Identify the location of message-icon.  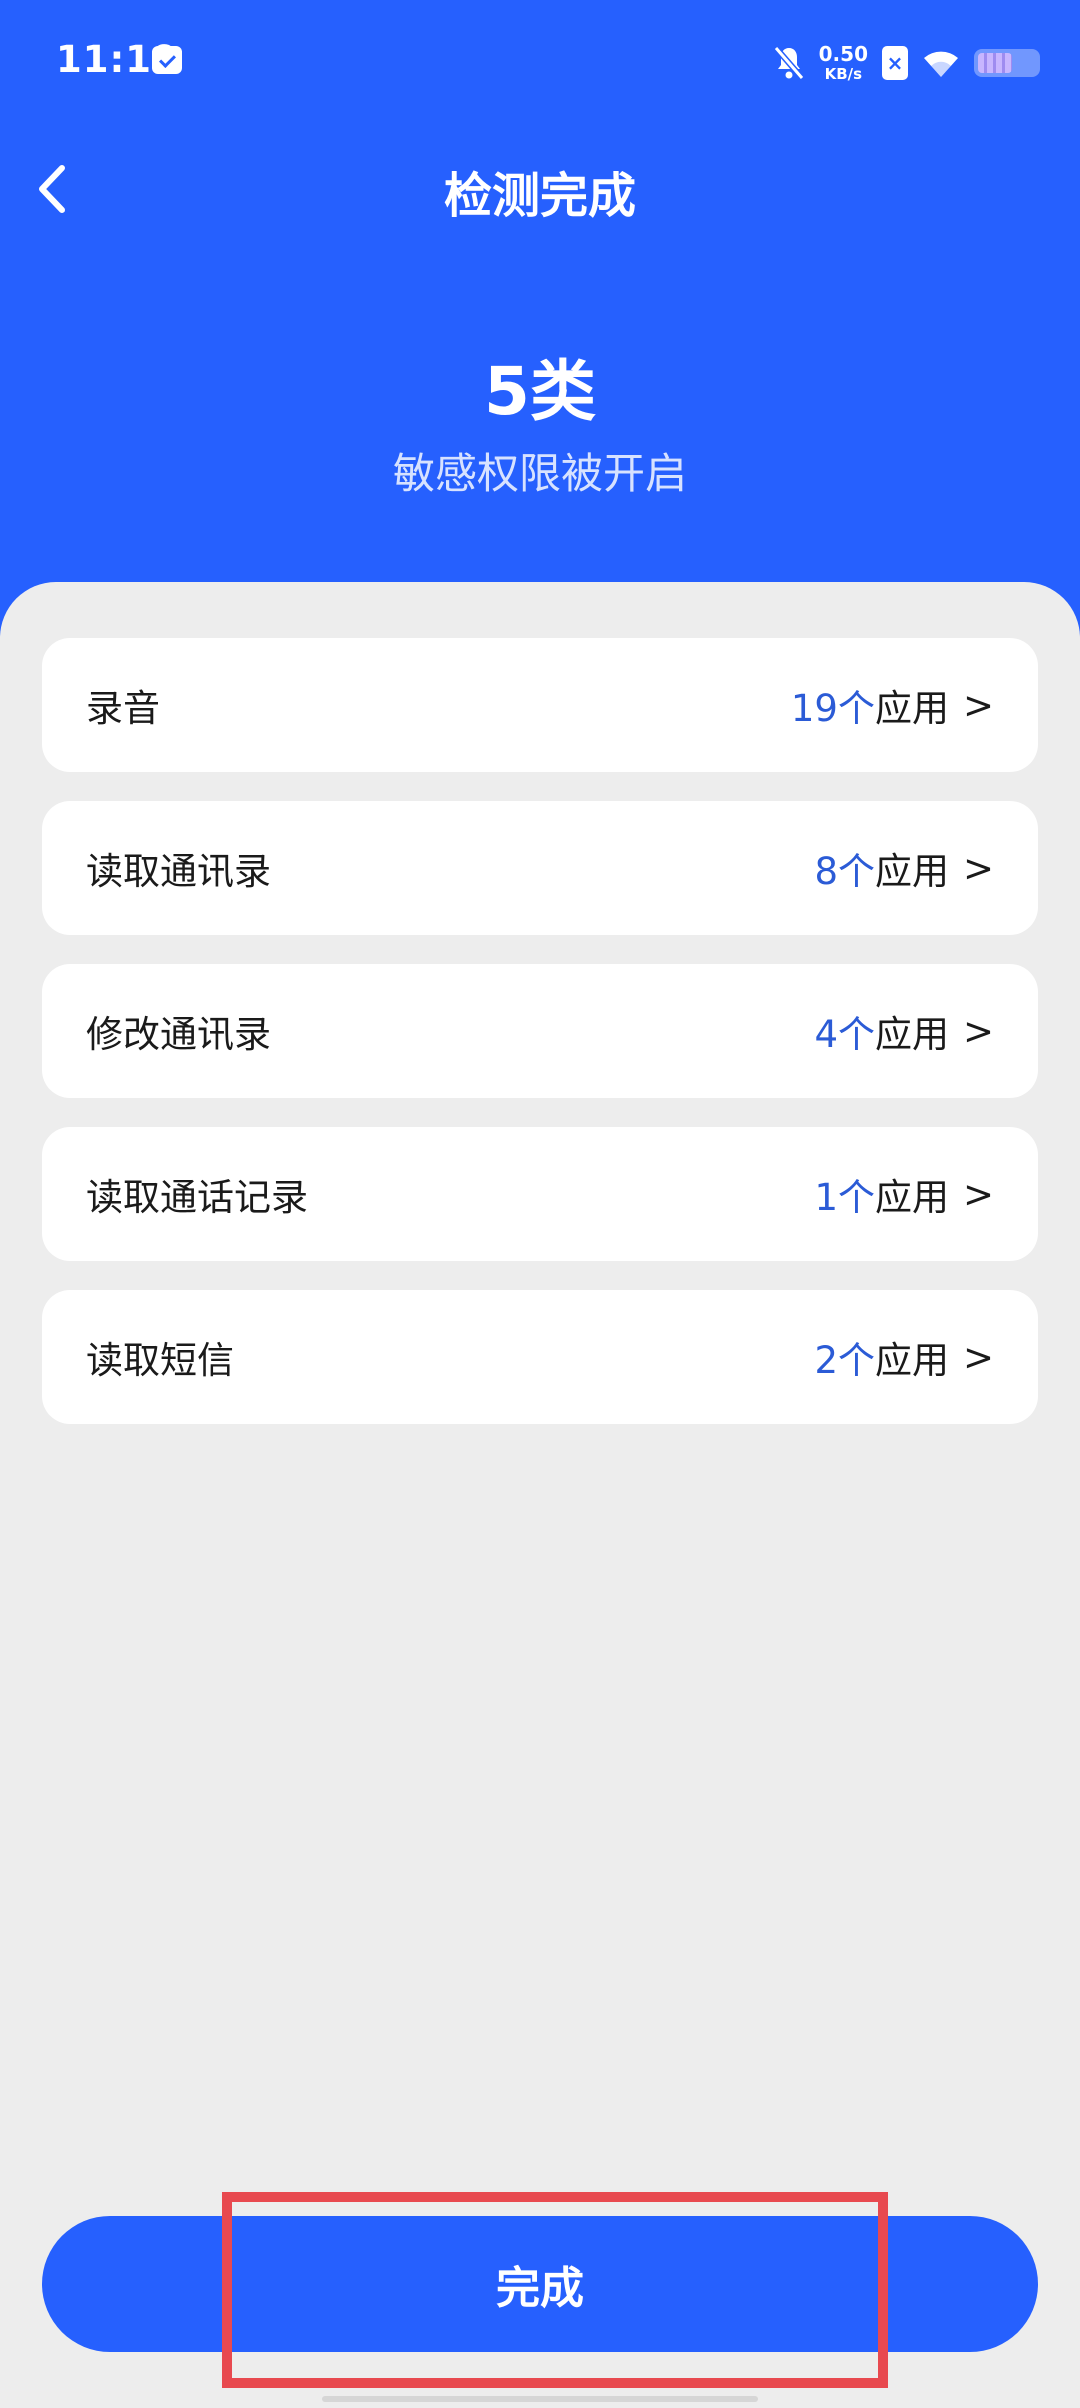
(167, 60).